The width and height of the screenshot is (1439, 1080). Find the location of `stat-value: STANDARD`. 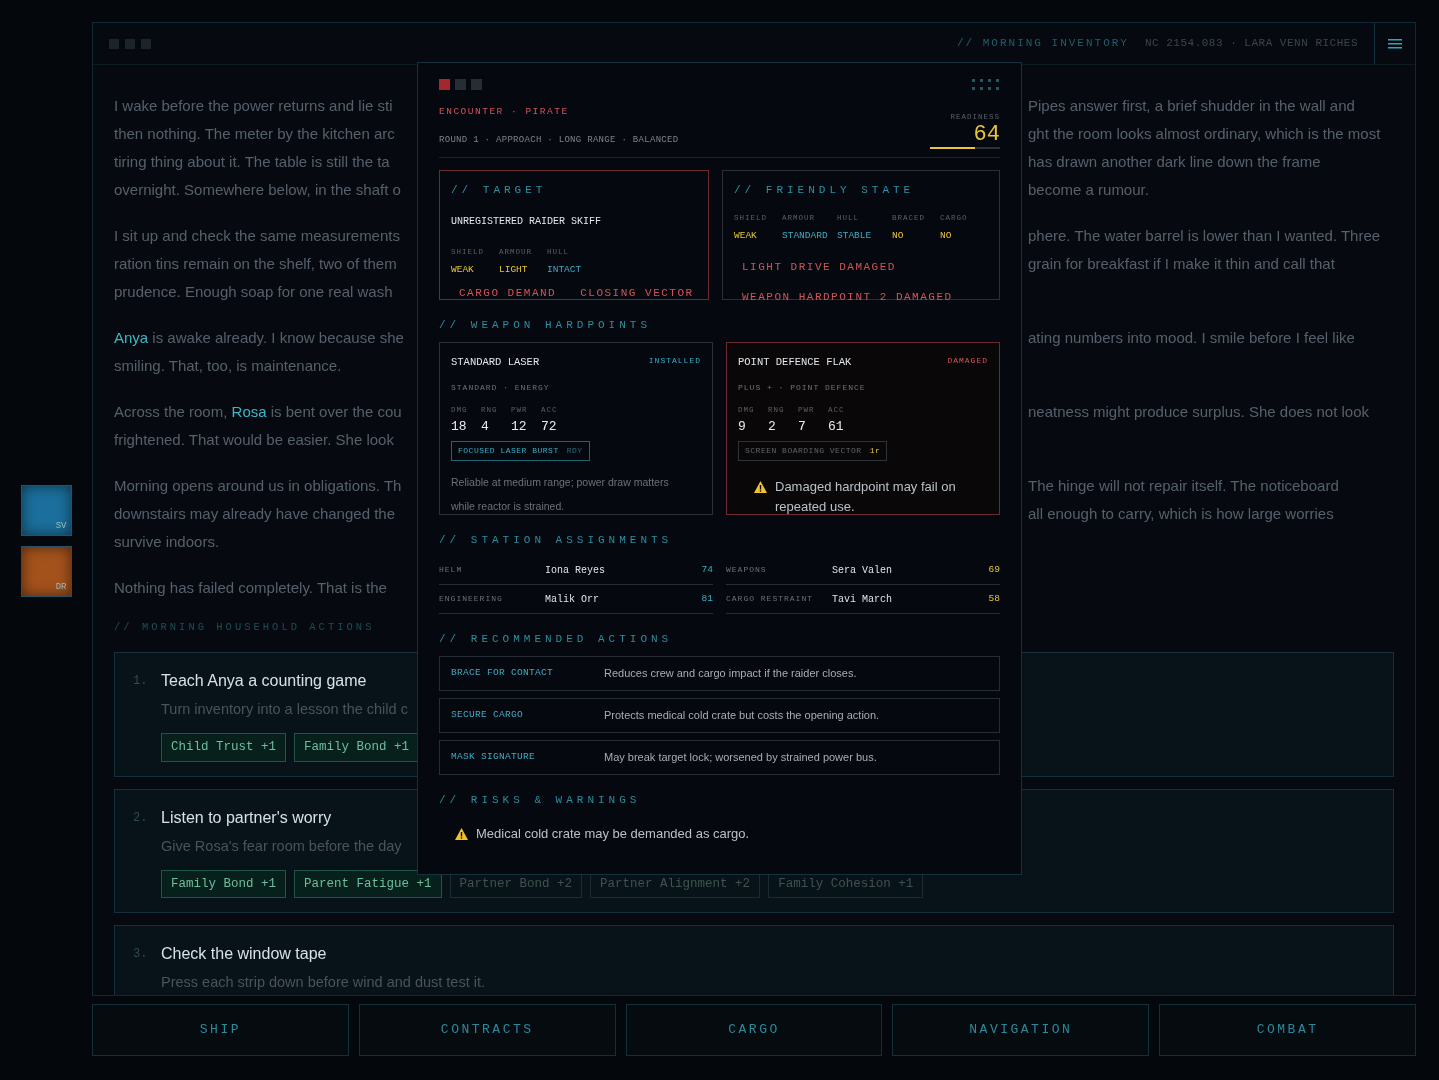

stat-value: STANDARD is located at coordinates (805, 235).